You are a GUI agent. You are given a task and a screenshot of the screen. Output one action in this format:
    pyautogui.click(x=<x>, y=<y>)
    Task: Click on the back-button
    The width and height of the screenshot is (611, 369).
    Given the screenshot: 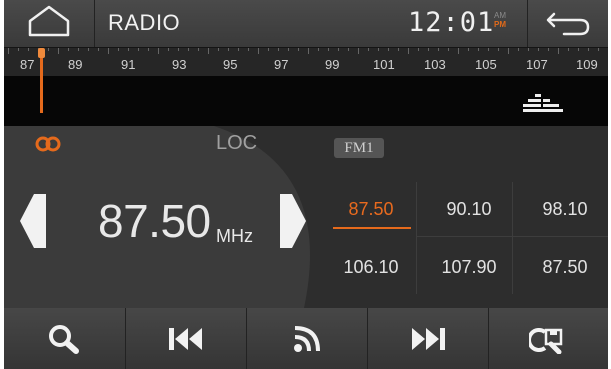 What is the action you would take?
    pyautogui.click(x=568, y=23)
    